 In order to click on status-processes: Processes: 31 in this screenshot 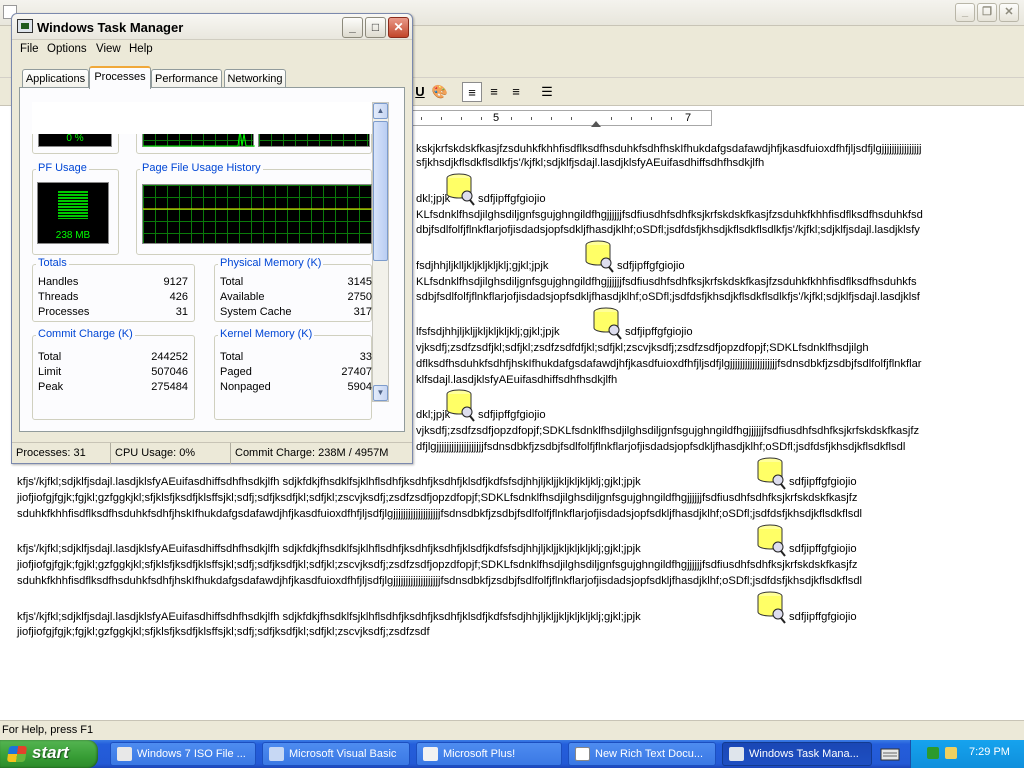, I will do `click(51, 453)`.